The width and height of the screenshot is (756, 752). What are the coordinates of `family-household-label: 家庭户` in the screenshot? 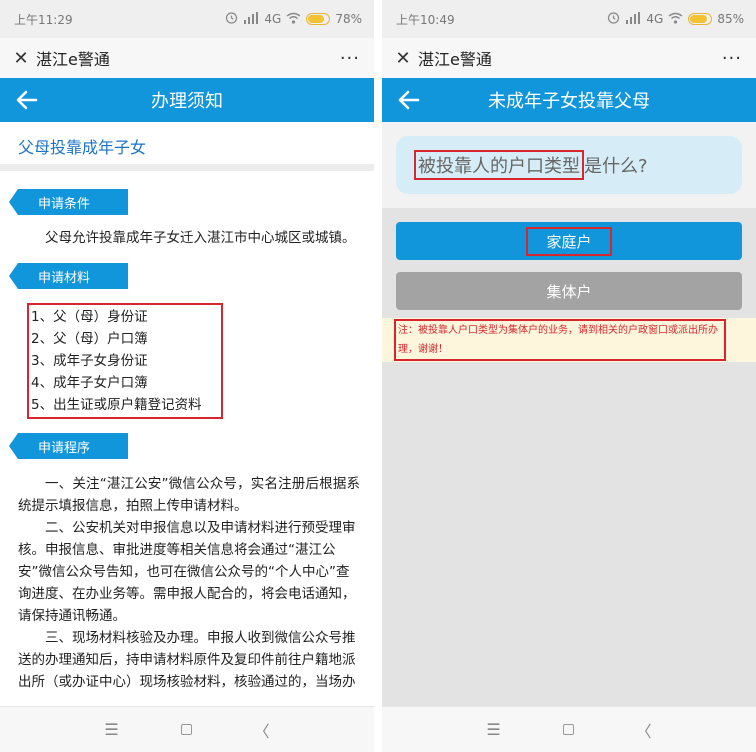 It's located at (569, 241).